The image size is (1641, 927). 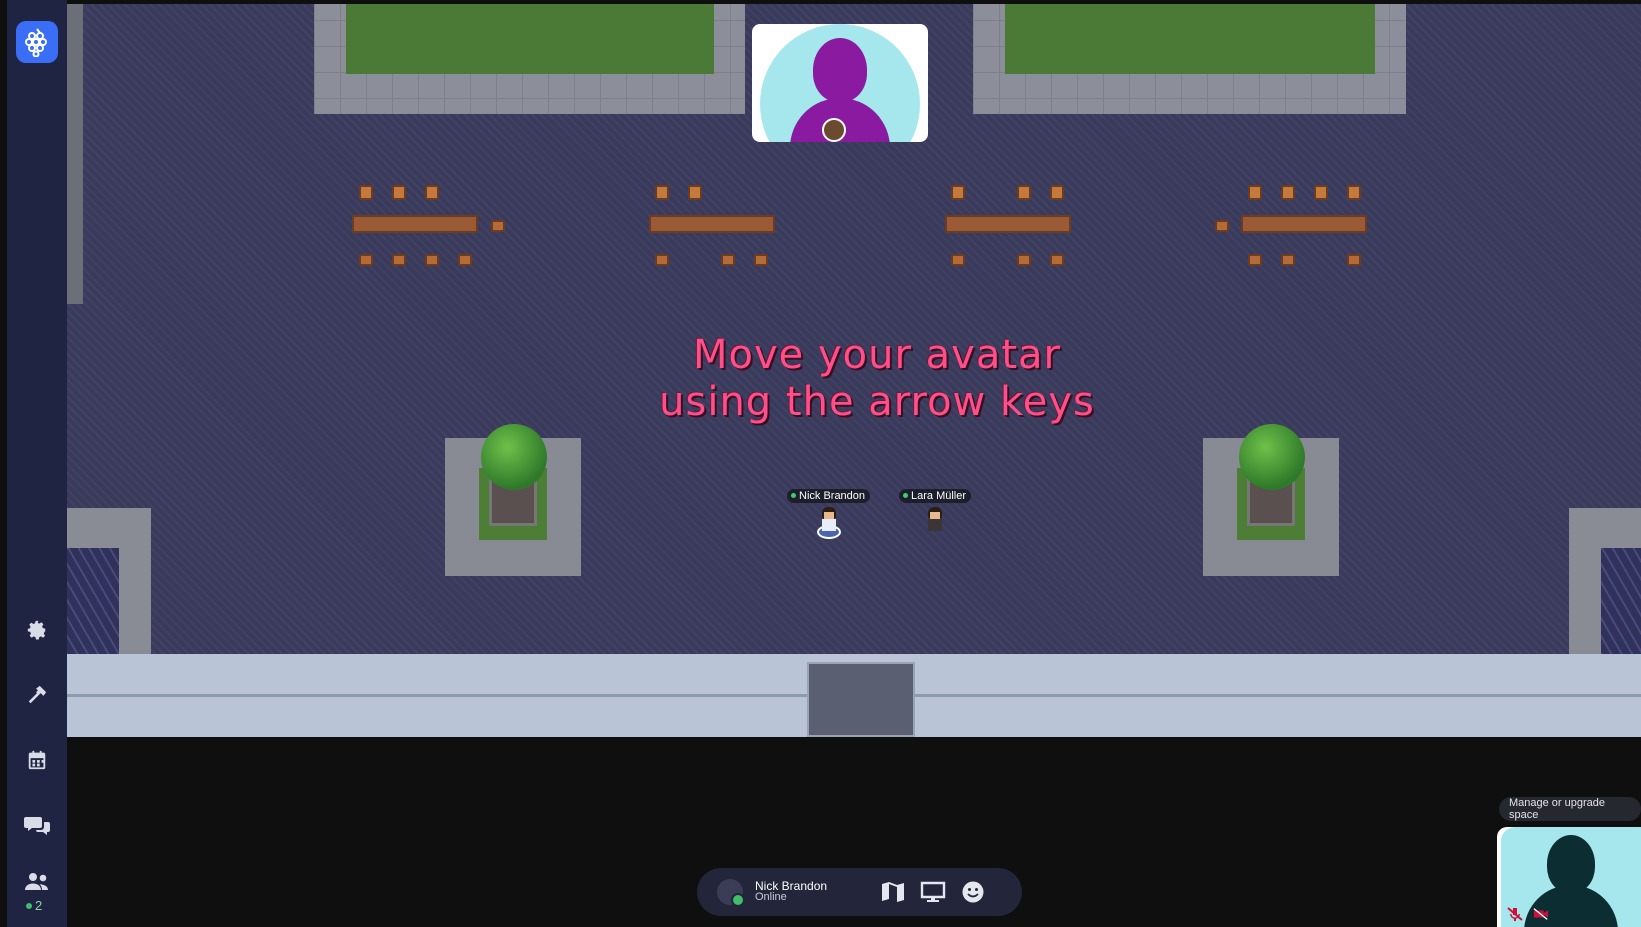 I want to click on my-avatar, so click(x=731, y=893).